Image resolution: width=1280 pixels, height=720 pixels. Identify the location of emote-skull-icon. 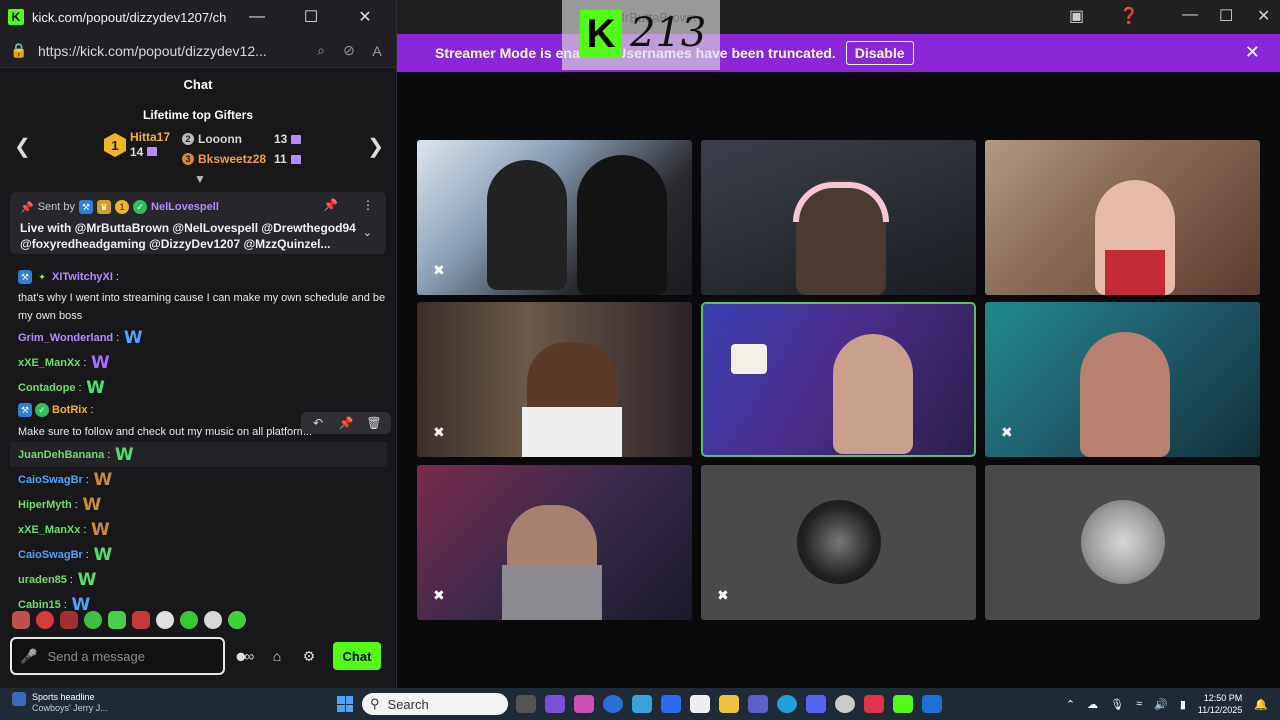
(165, 620).